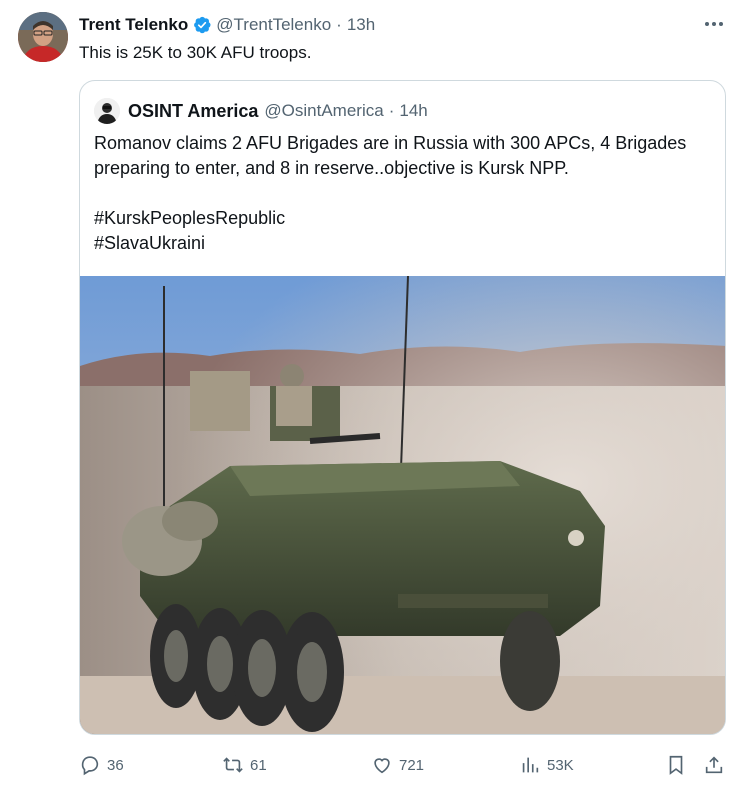  What do you see at coordinates (193, 111) in the screenshot?
I see `quoted-author-name: OSINT America` at bounding box center [193, 111].